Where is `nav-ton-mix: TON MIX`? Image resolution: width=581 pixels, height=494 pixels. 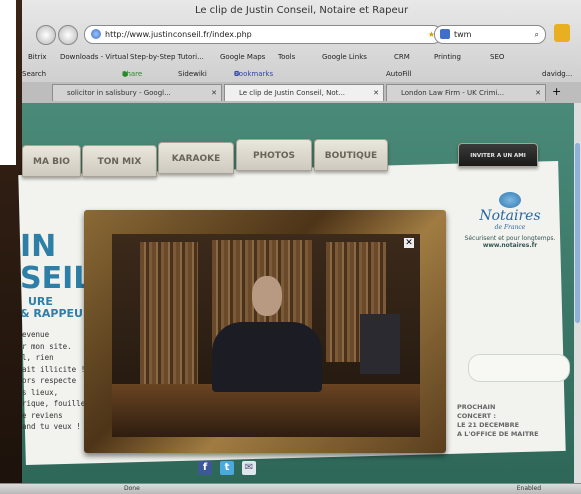
nav-ton-mix: TON MIX is located at coordinates (119, 161).